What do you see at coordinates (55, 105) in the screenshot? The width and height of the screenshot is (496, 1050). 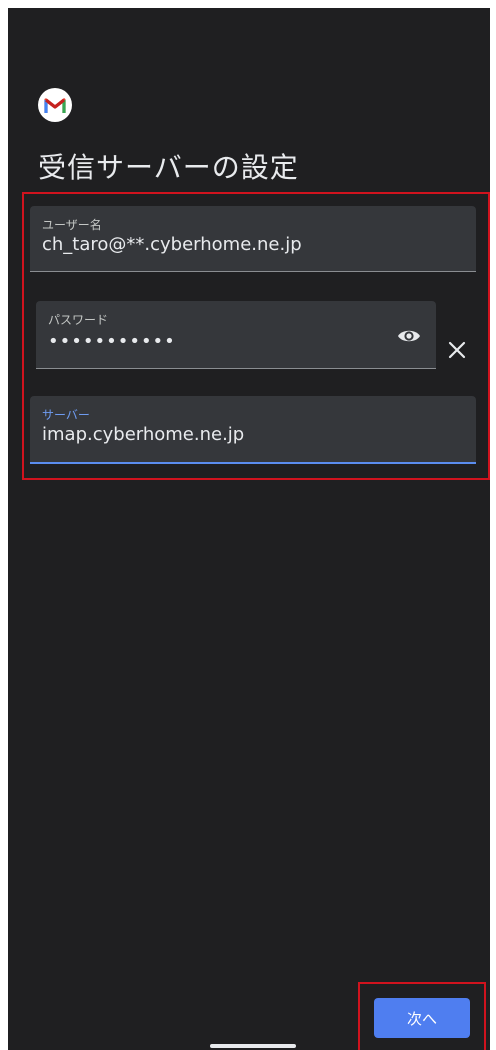 I see `gmail-icon` at bounding box center [55, 105].